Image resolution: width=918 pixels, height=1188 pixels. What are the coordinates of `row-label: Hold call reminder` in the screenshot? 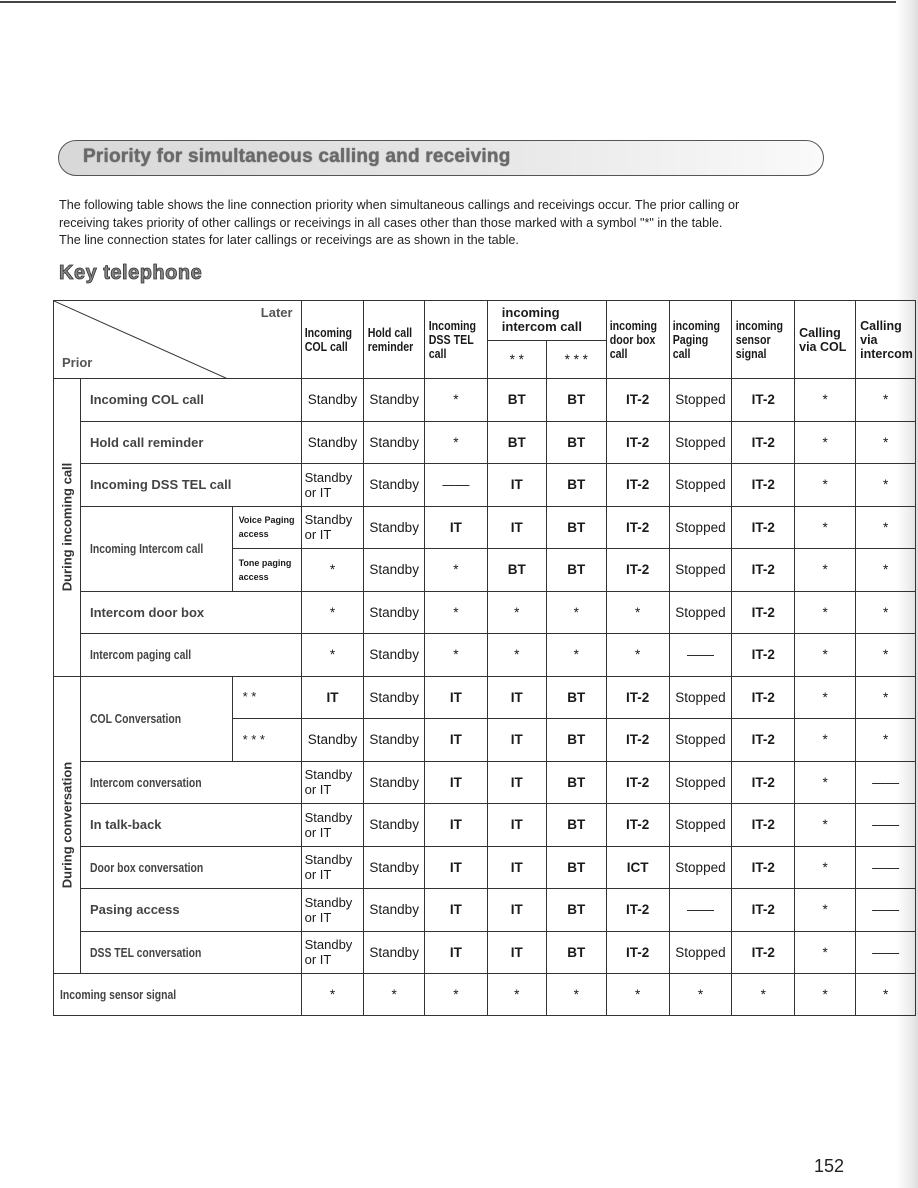 It's located at (191, 442).